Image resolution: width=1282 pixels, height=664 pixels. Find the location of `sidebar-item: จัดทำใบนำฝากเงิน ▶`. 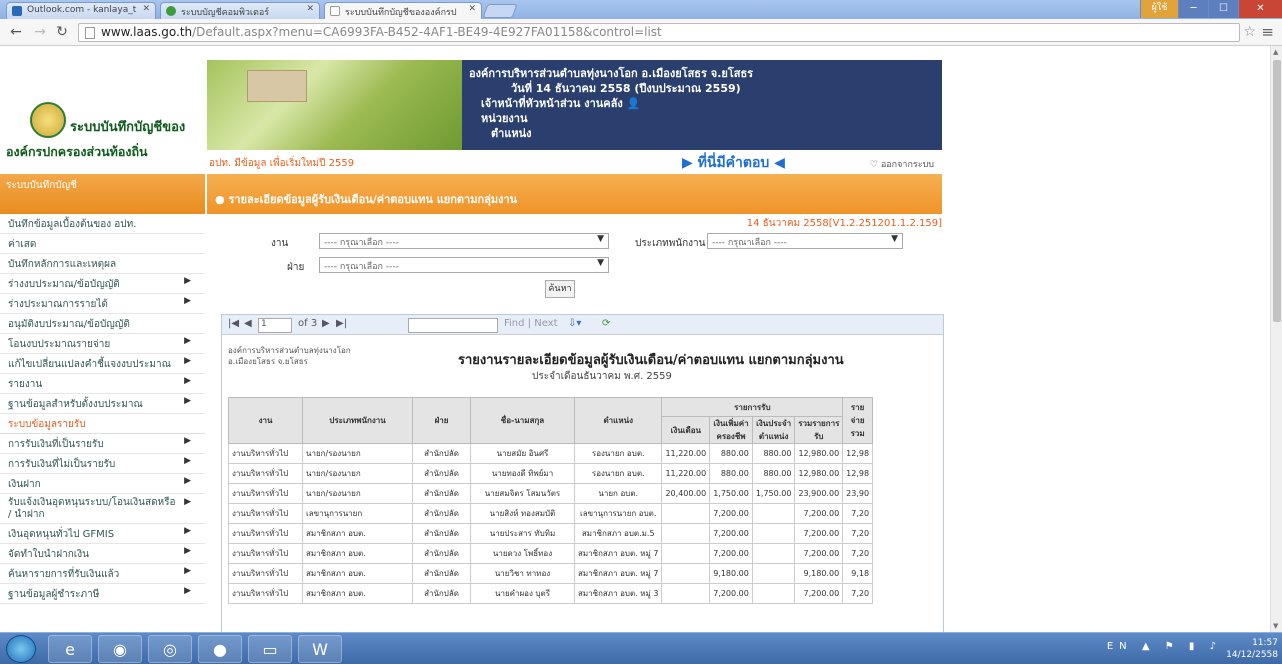

sidebar-item: จัดทำใบนำฝากเงิน ▶ is located at coordinates (102, 554).